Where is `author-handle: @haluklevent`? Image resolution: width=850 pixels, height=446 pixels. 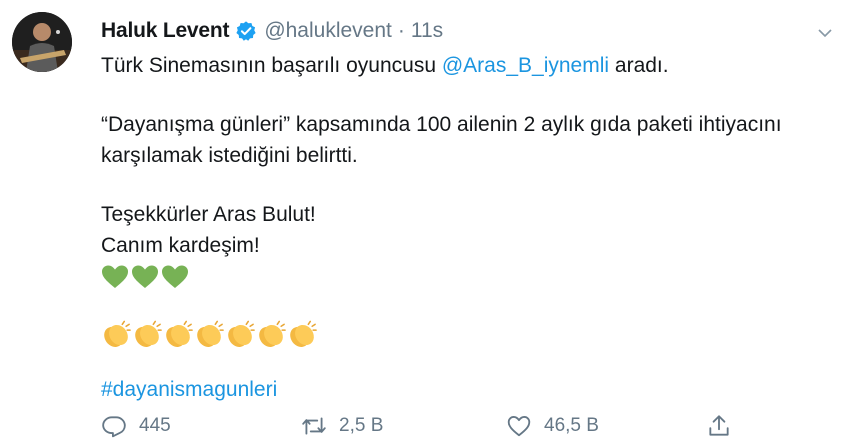 author-handle: @haluklevent is located at coordinates (328, 31).